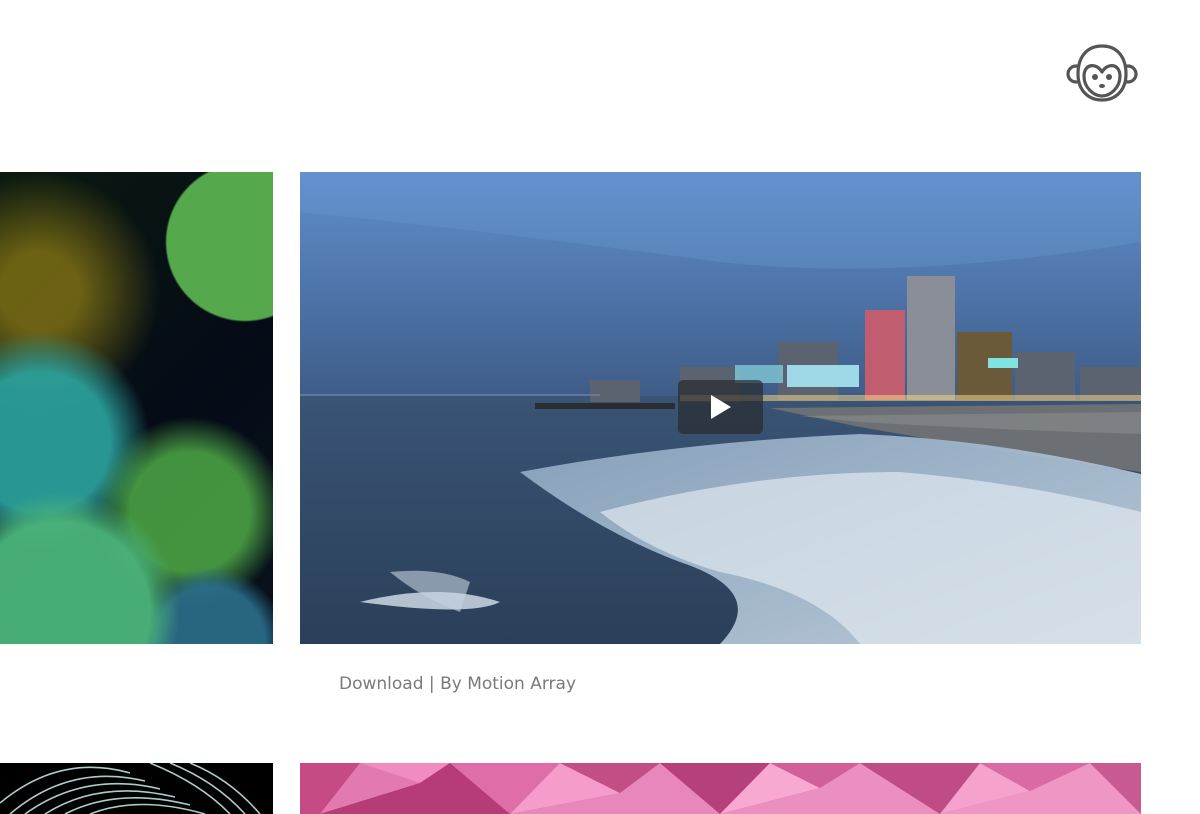 The height and width of the screenshot is (814, 1200). I want to click on video-credit: Download | By Motion Array, so click(457, 684).